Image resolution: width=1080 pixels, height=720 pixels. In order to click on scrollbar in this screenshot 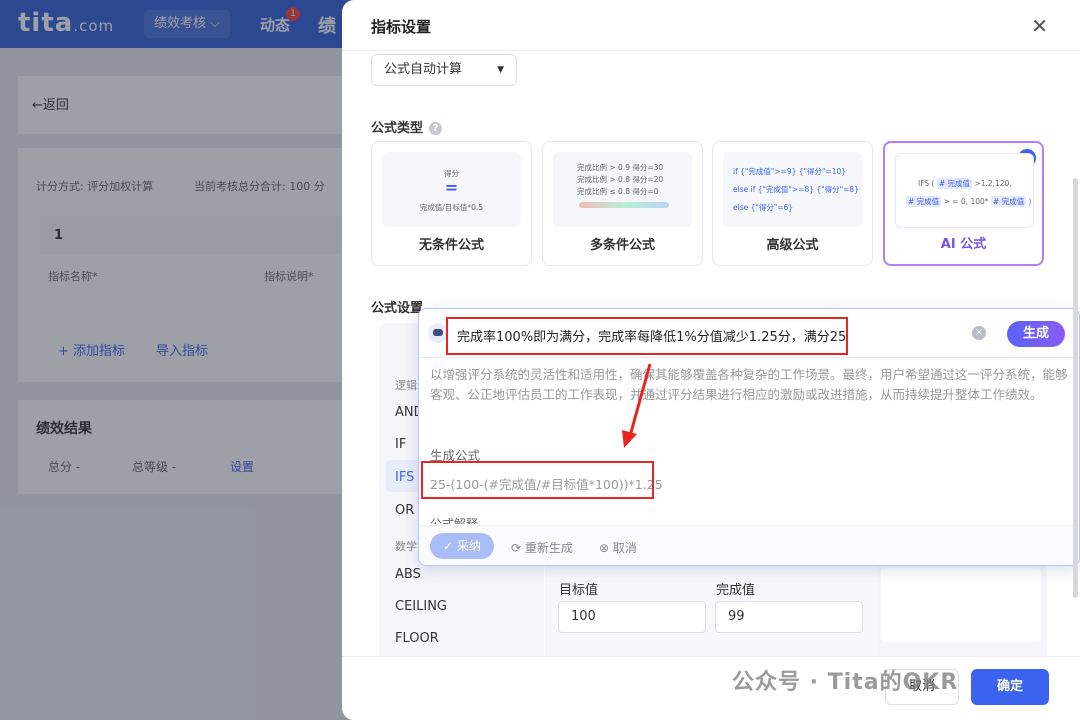, I will do `click(1075, 388)`.